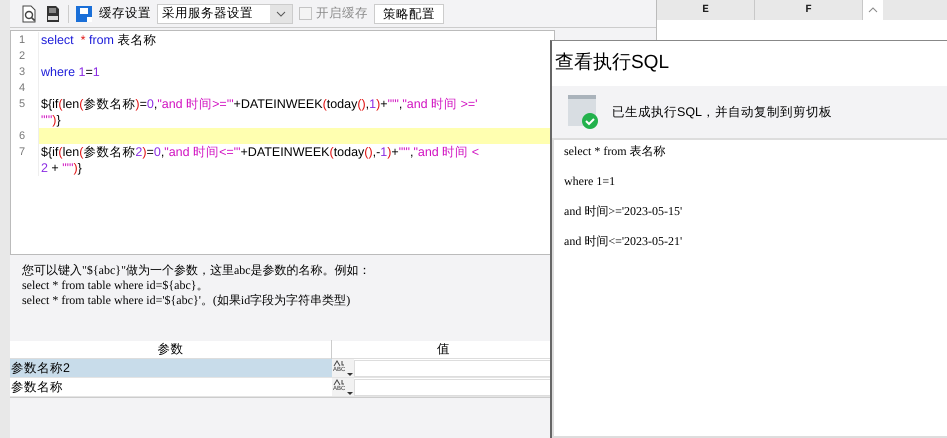 The image size is (947, 438). I want to click on preview-icon, so click(29, 13).